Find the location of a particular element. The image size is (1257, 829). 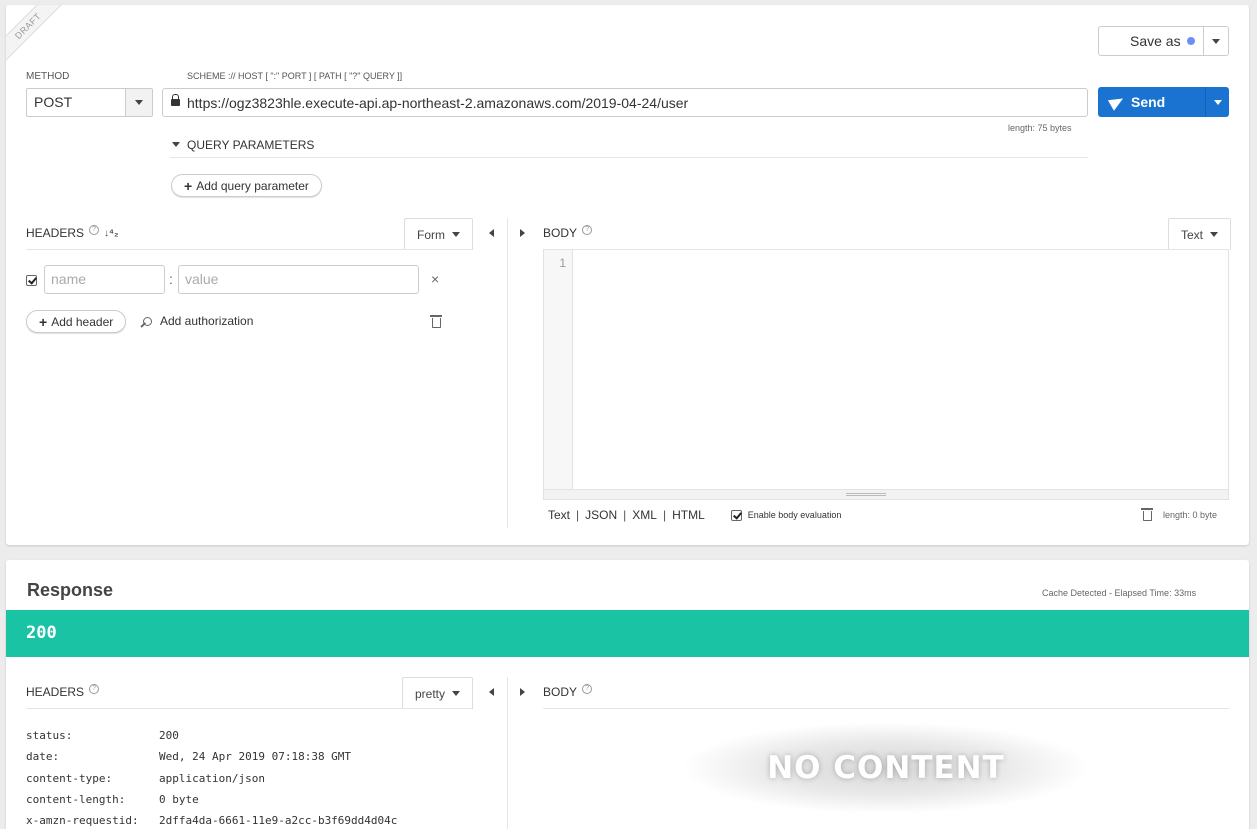

body-length: length: 0 byte is located at coordinates (1190, 515).